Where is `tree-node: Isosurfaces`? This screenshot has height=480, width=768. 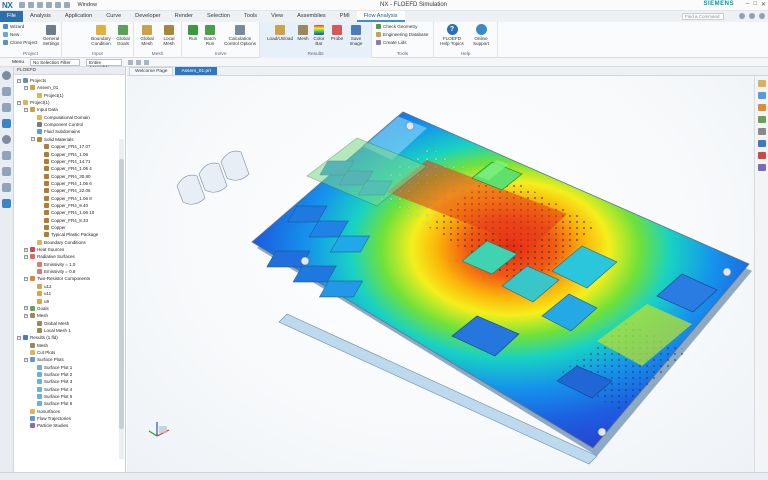
tree-node: Isosurfaces is located at coordinates (42, 411).